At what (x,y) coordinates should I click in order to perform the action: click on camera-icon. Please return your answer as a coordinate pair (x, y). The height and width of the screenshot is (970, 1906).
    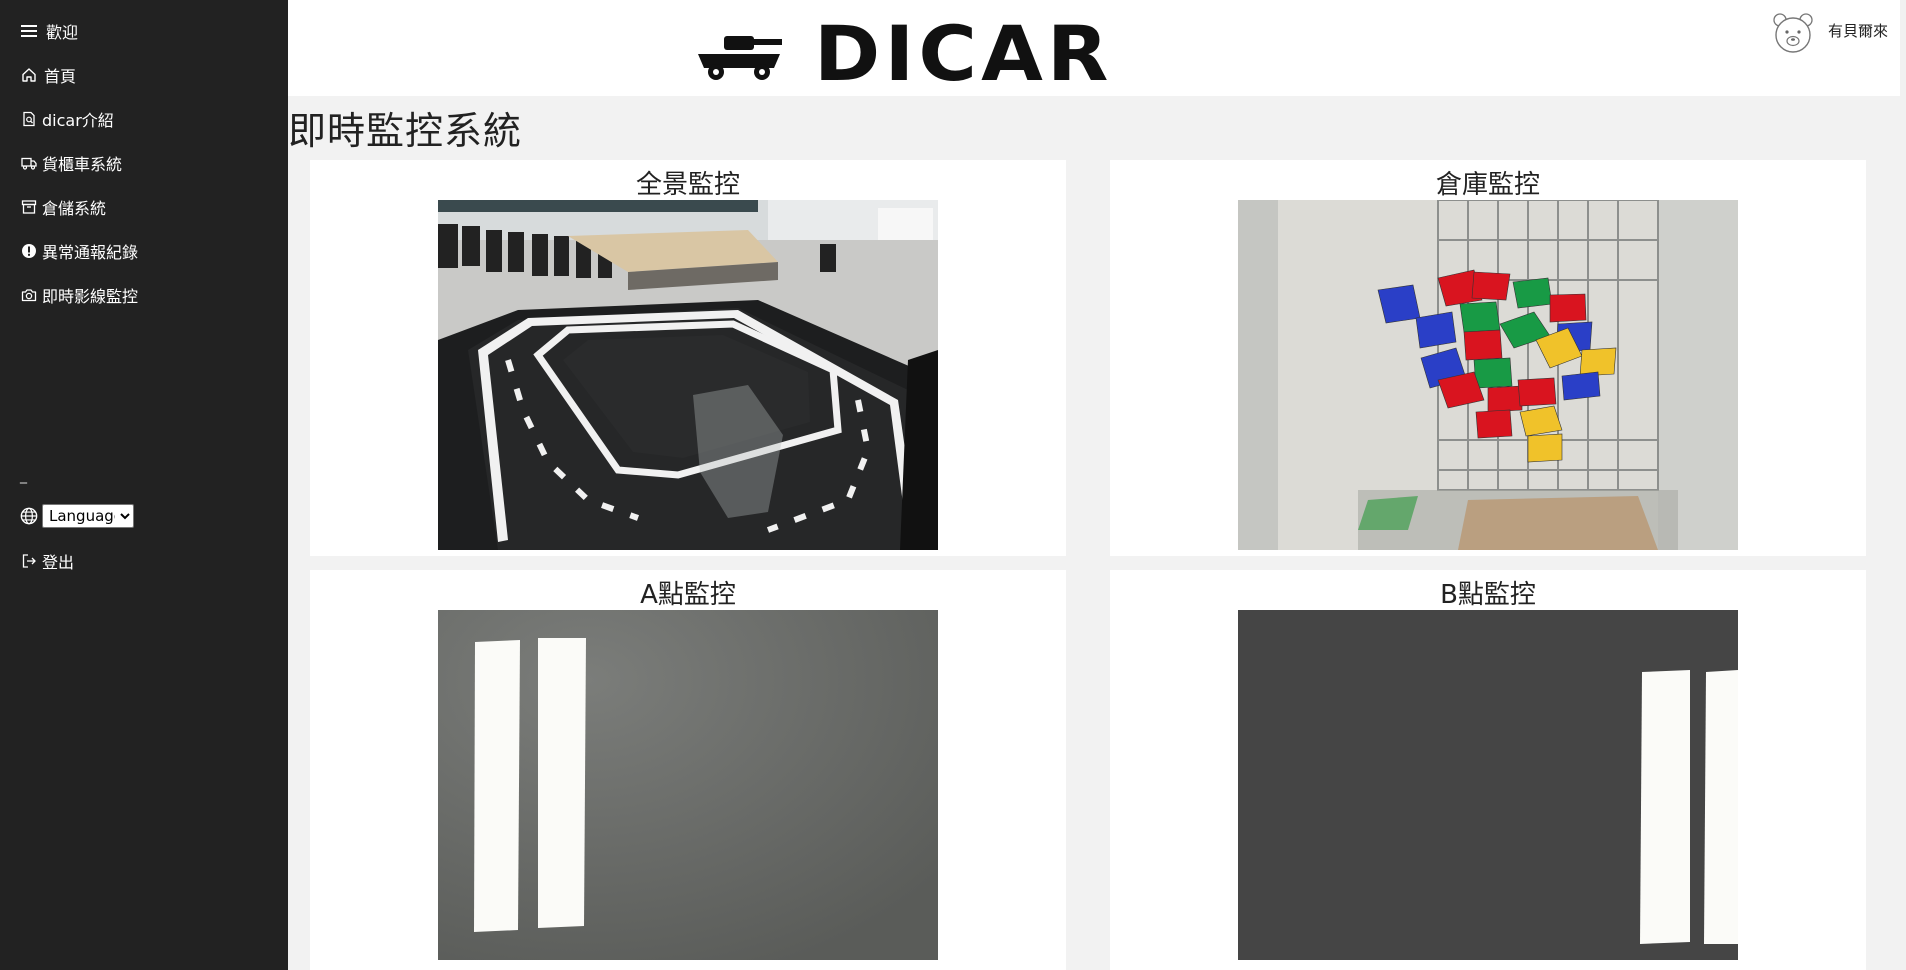
    Looking at the image, I should click on (29, 295).